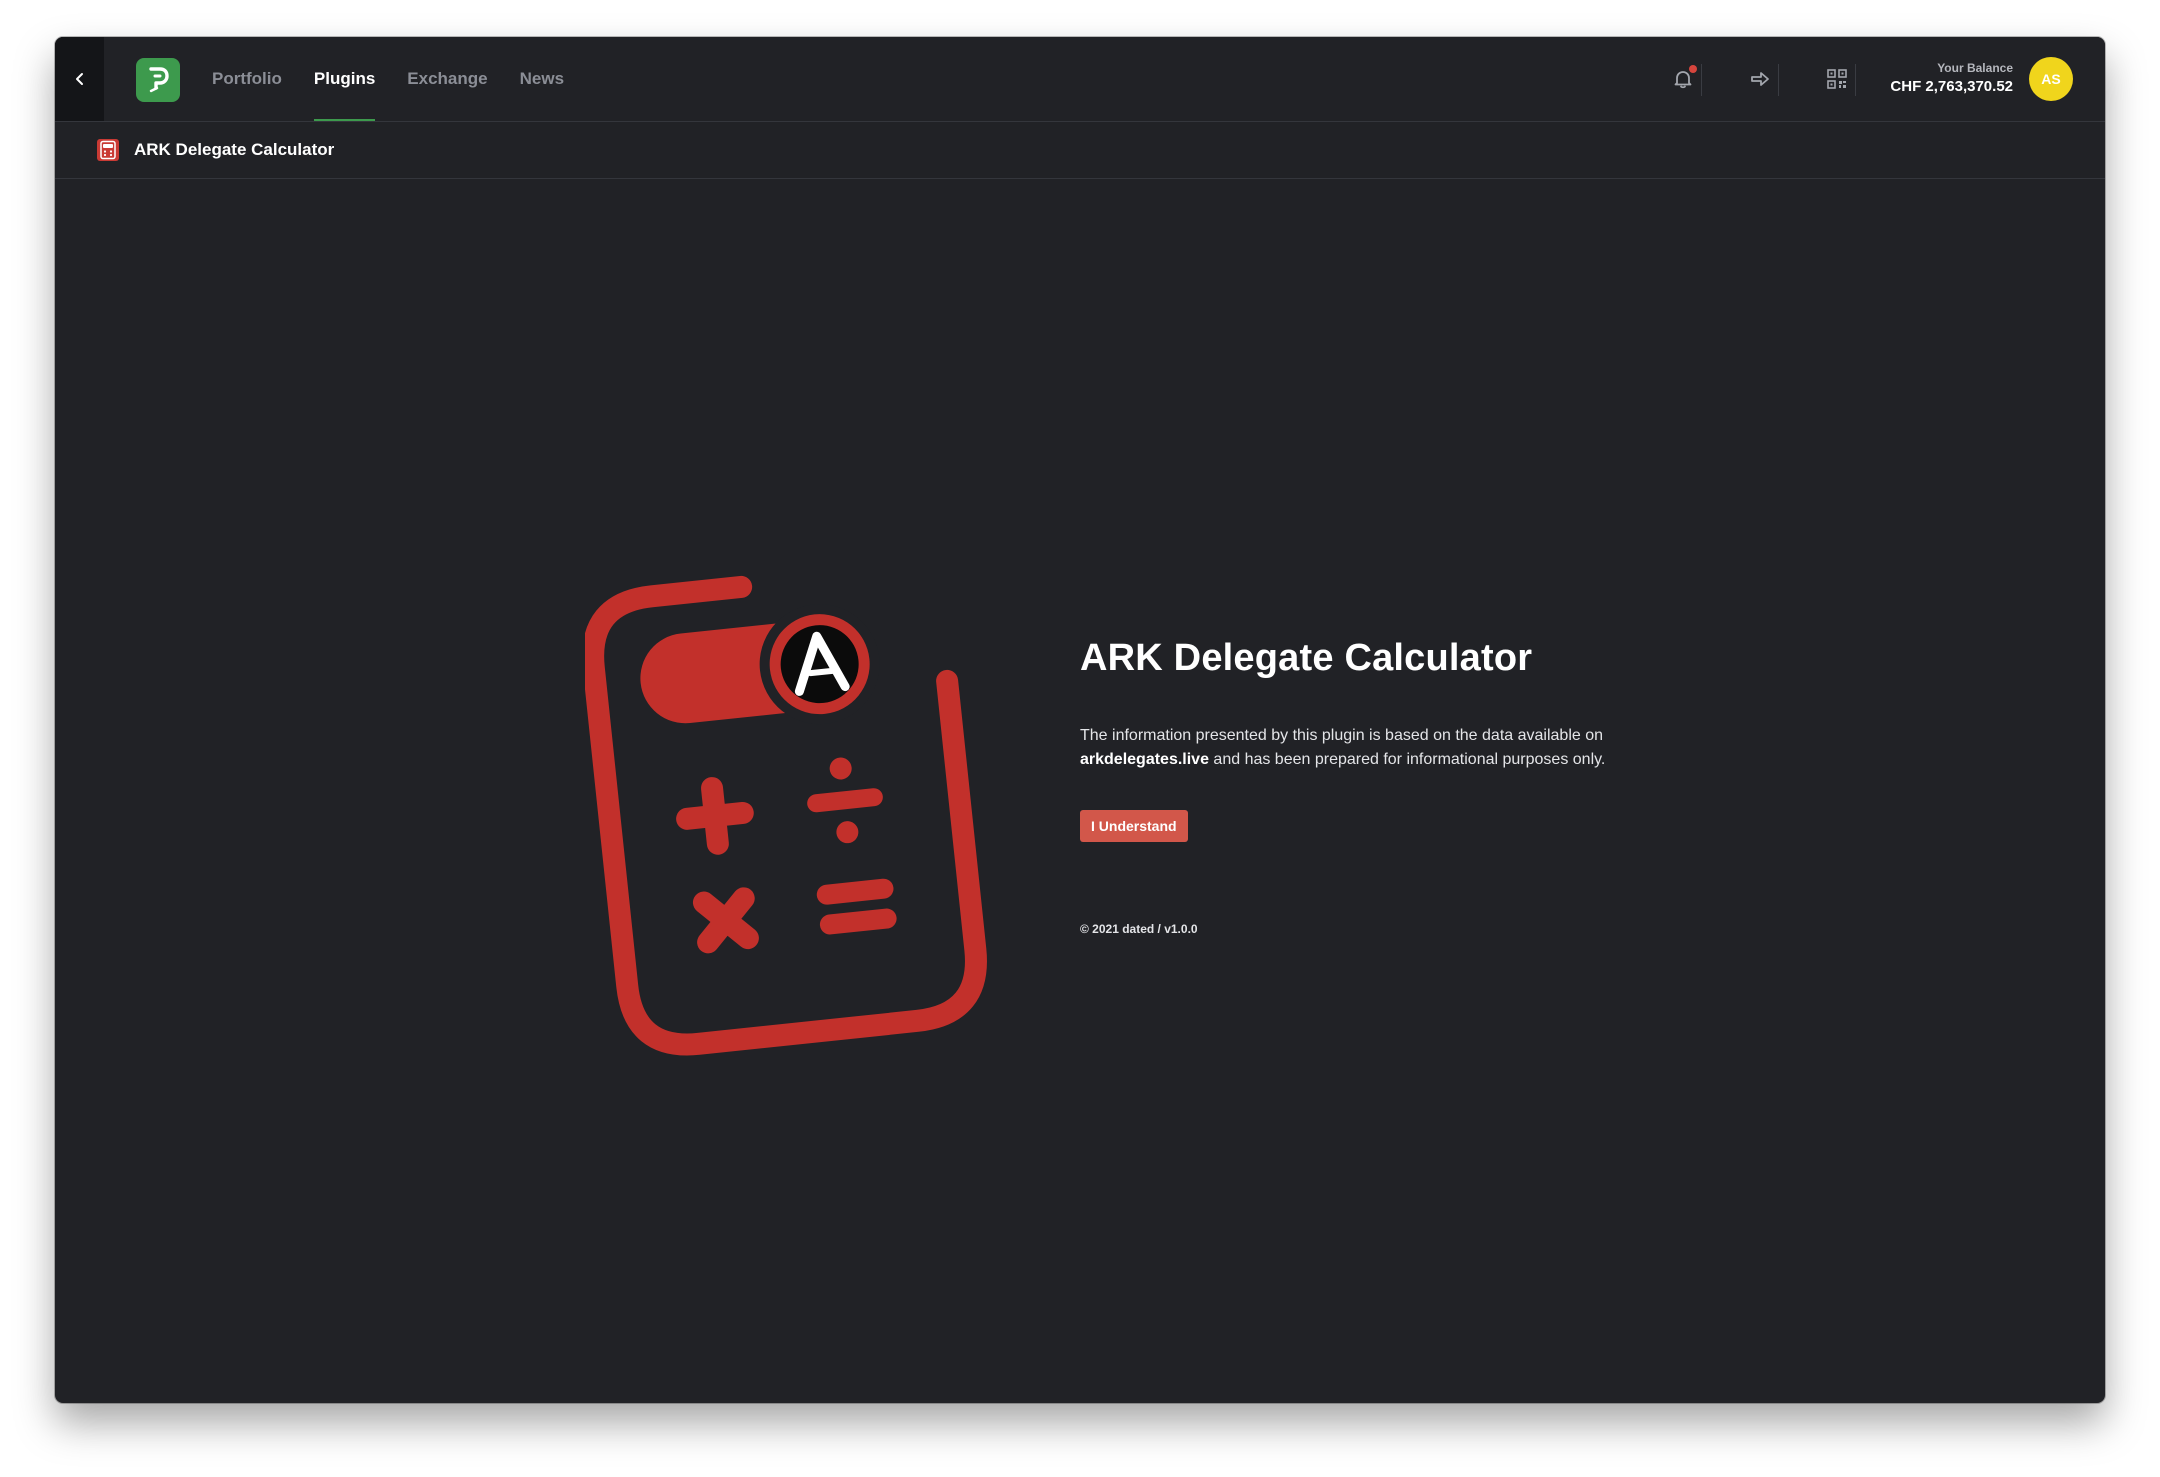 This screenshot has width=2160, height=1477. What do you see at coordinates (404, 79) in the screenshot?
I see `main-nav: Portfolio Plugins Exchange News` at bounding box center [404, 79].